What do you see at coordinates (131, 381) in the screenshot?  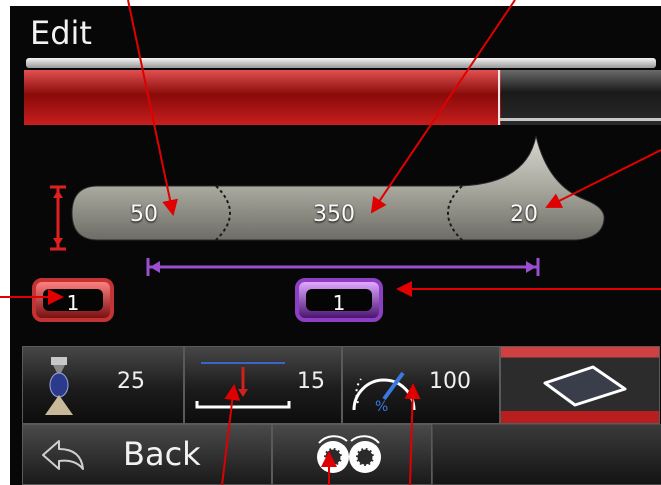 I see `height-value: 25` at bounding box center [131, 381].